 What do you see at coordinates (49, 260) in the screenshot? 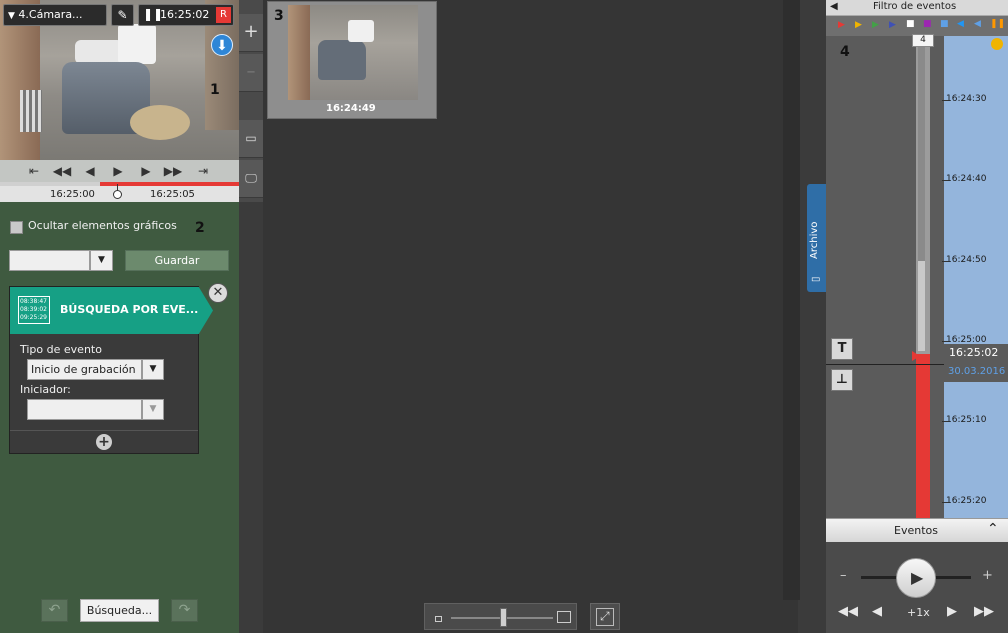
I see `preset-select` at bounding box center [49, 260].